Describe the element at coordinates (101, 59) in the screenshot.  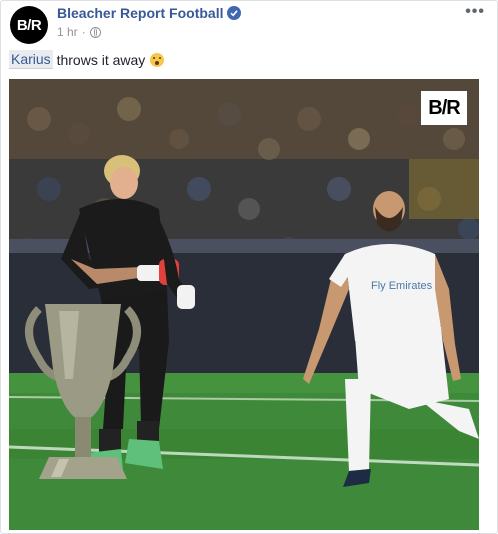
I see `caption-text-body: throws it away` at that location.